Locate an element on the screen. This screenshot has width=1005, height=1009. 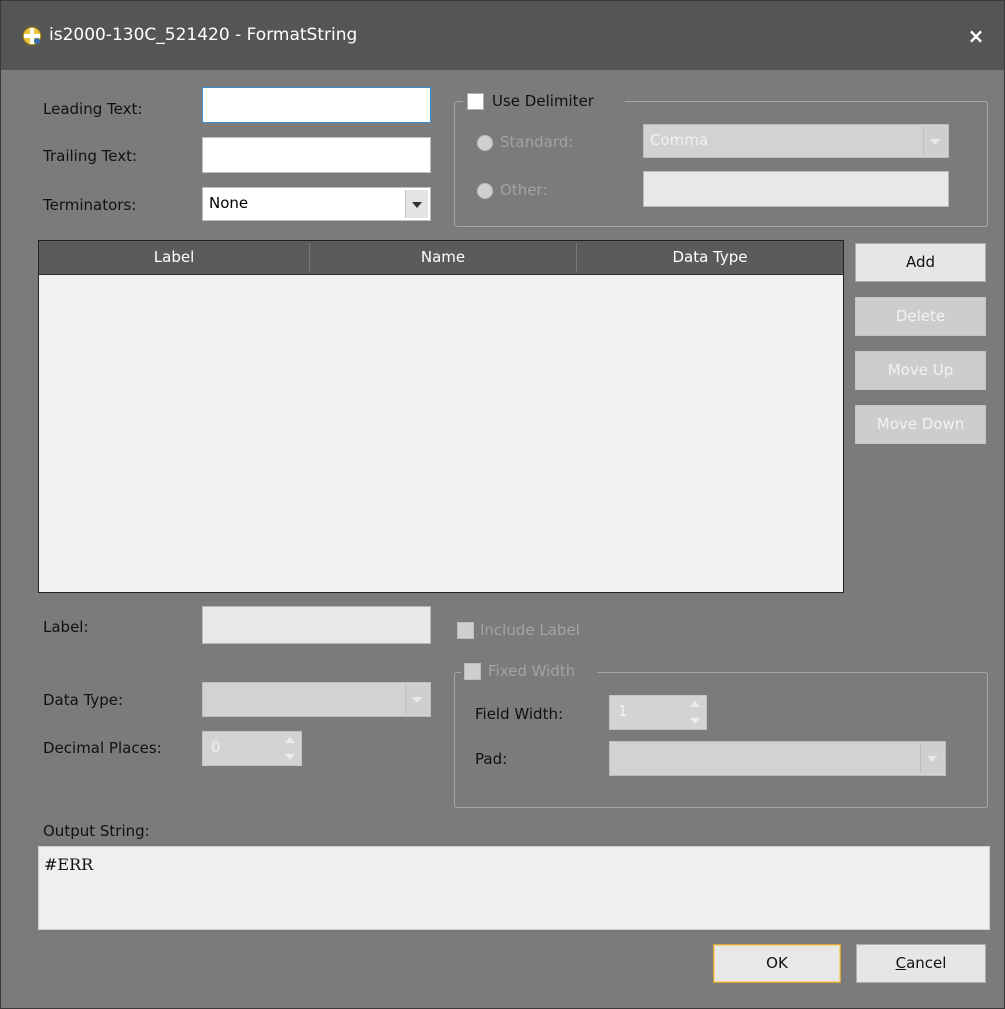
data-type-label: Data Type: is located at coordinates (83, 700).